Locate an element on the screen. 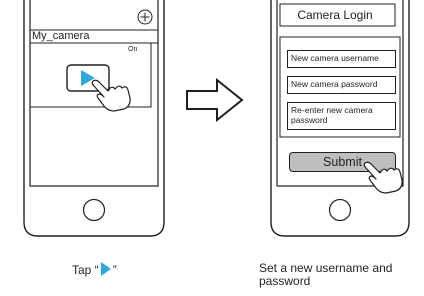  set-credentials-caption: Set a new username and password is located at coordinates (326, 275).